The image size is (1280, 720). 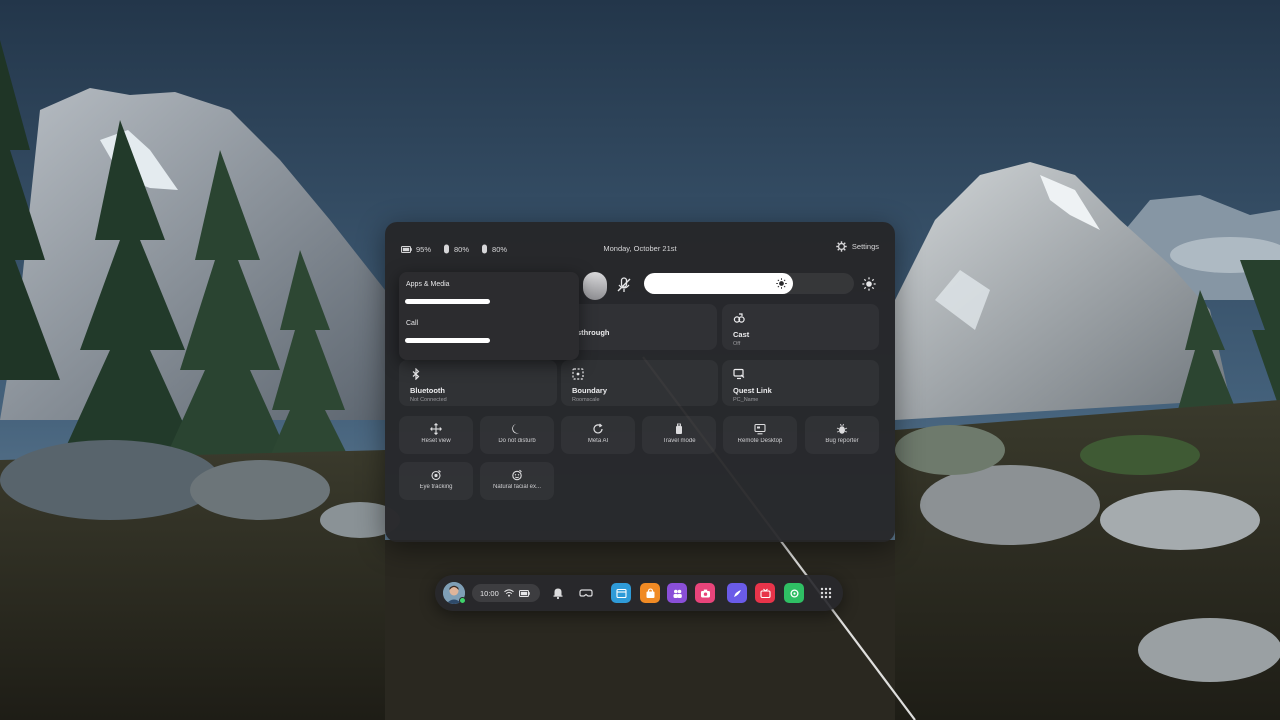 What do you see at coordinates (517, 435) in the screenshot?
I see `do-not-disturb-tile: Do not disturb` at bounding box center [517, 435].